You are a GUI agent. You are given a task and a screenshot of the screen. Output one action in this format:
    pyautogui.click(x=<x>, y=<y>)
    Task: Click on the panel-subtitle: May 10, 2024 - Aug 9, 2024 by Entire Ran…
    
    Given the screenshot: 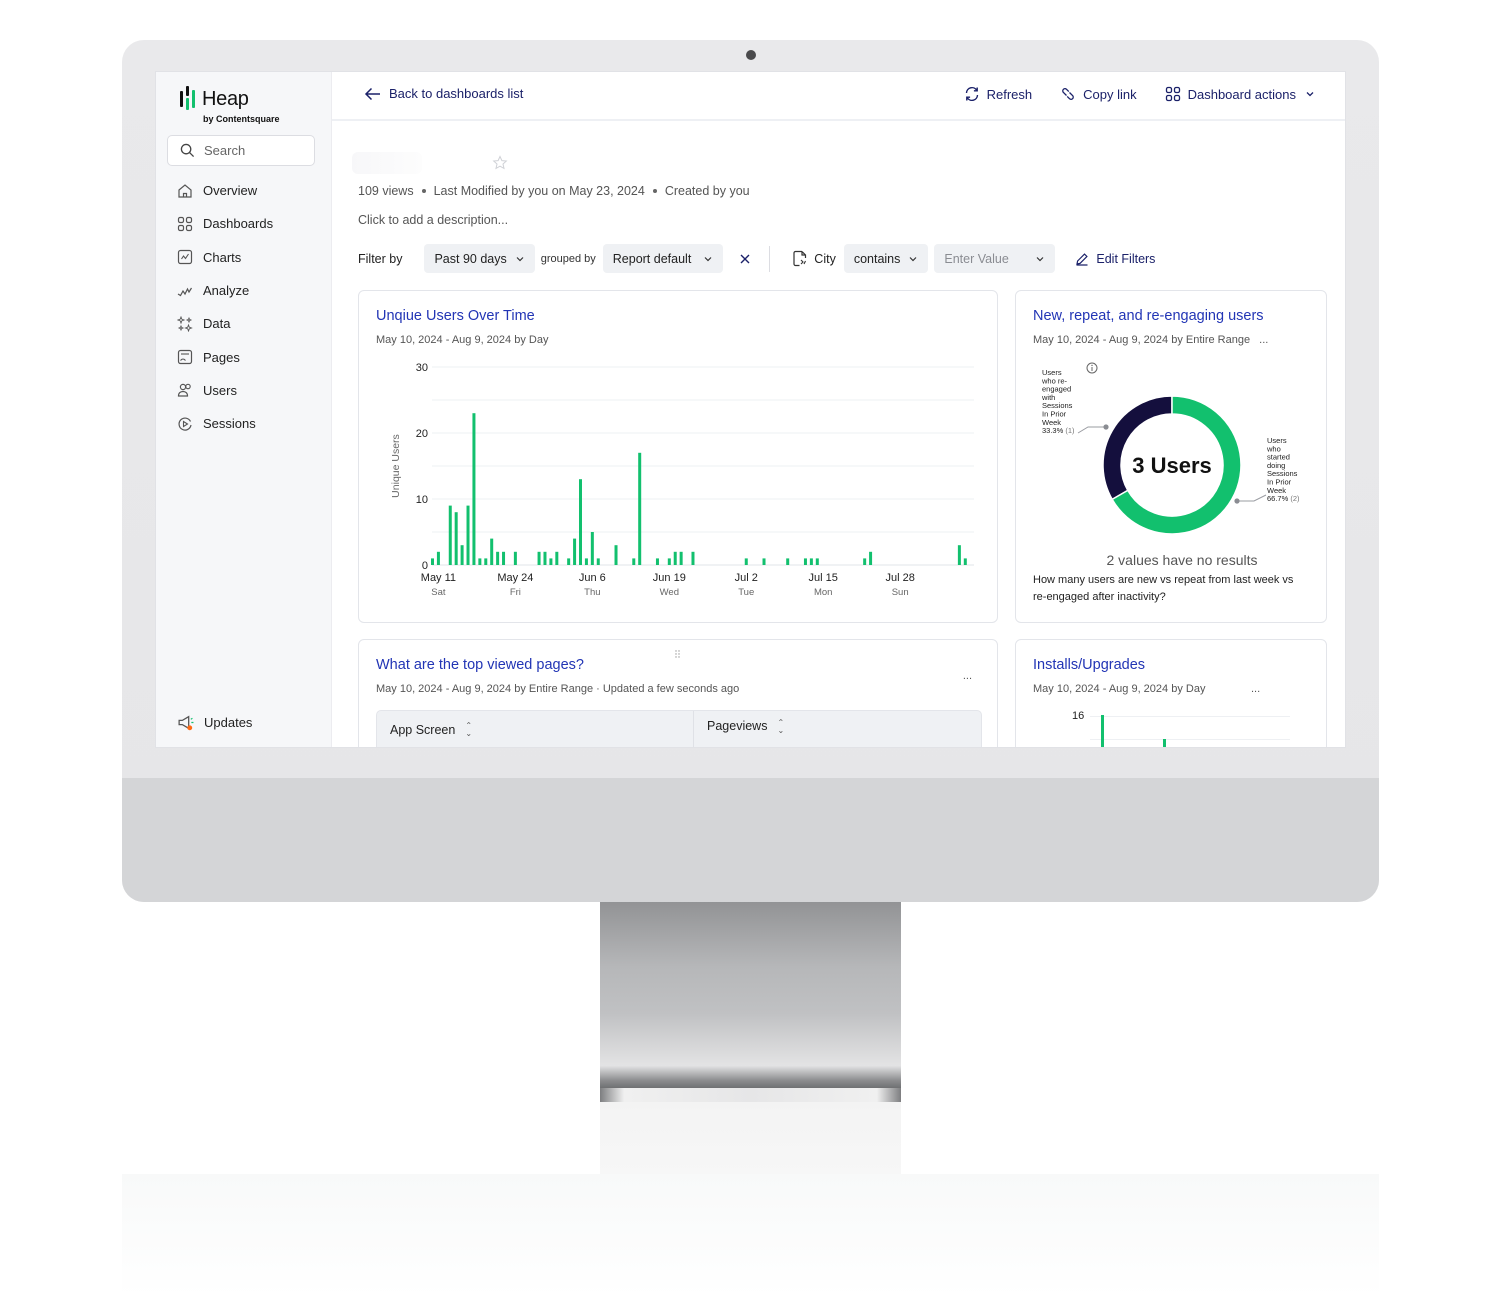 What is the action you would take?
    pyautogui.click(x=1150, y=340)
    